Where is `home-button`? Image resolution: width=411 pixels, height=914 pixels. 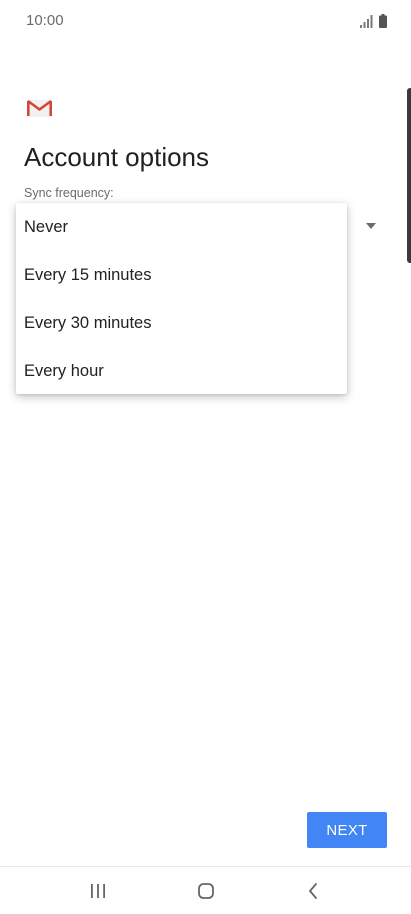 home-button is located at coordinates (206, 891).